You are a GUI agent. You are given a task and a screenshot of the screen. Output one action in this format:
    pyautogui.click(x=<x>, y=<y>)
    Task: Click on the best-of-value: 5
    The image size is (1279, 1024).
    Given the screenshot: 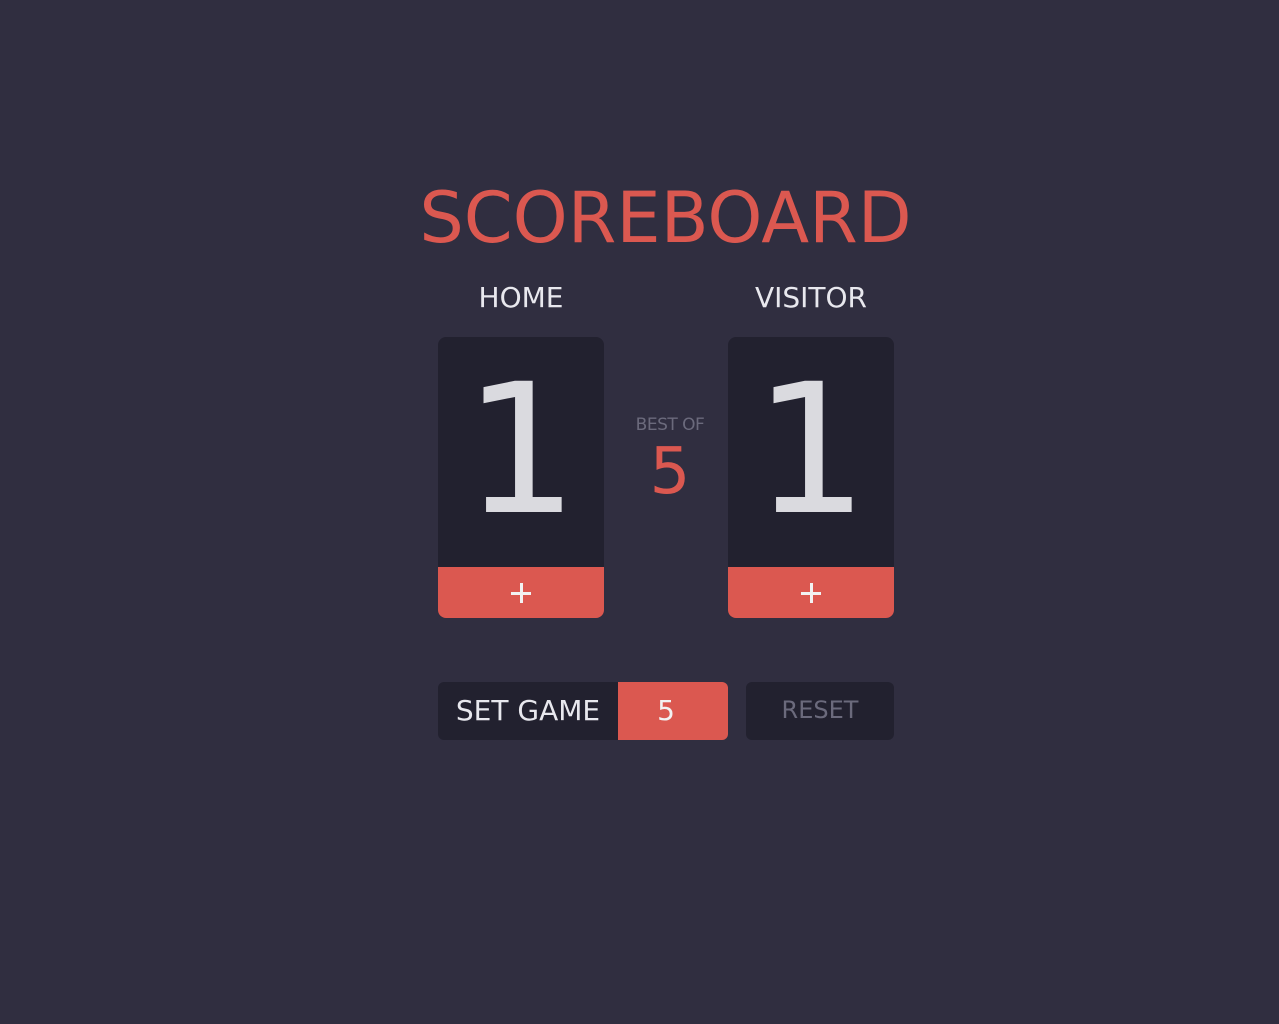 What is the action you would take?
    pyautogui.click(x=670, y=472)
    